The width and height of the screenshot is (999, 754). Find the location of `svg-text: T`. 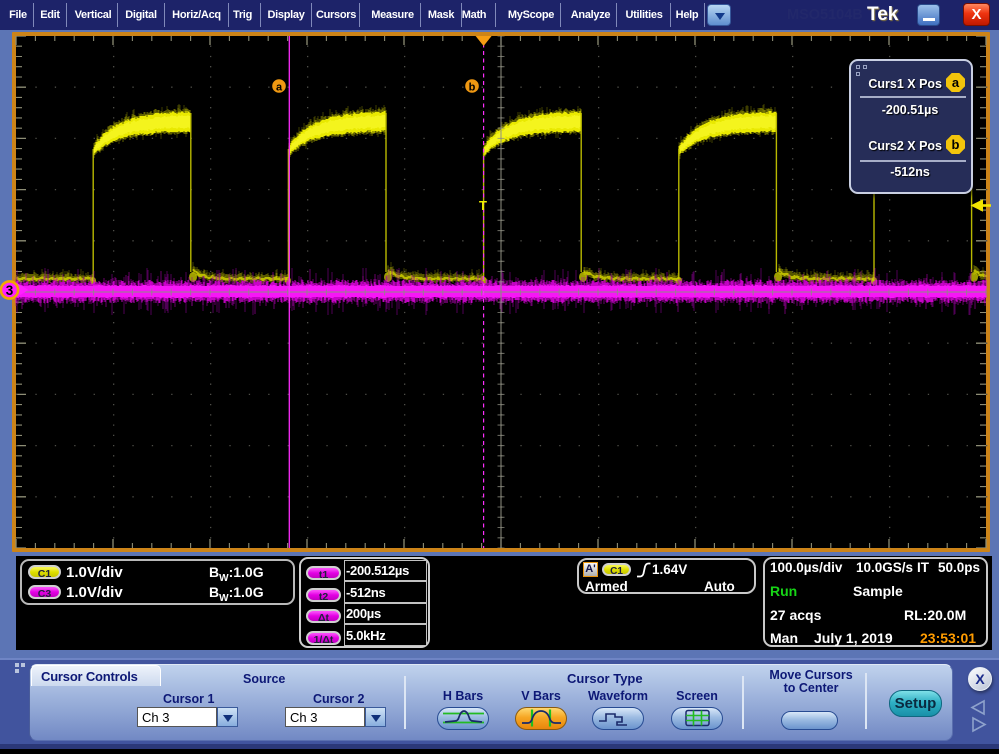

svg-text: T is located at coordinates (483, 205).